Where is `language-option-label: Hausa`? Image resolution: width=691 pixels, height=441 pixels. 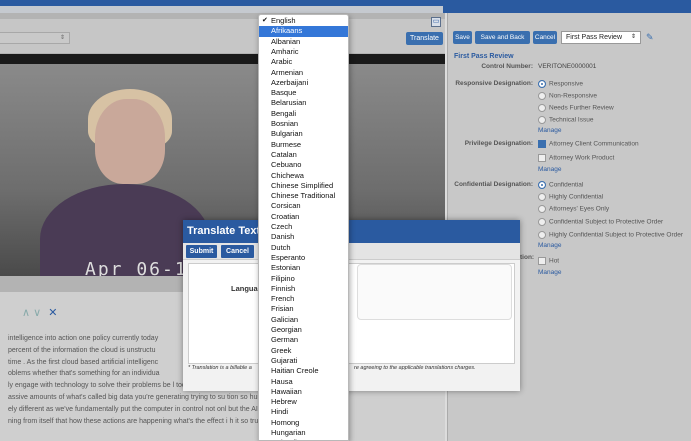 language-option-label: Hausa is located at coordinates (282, 381).